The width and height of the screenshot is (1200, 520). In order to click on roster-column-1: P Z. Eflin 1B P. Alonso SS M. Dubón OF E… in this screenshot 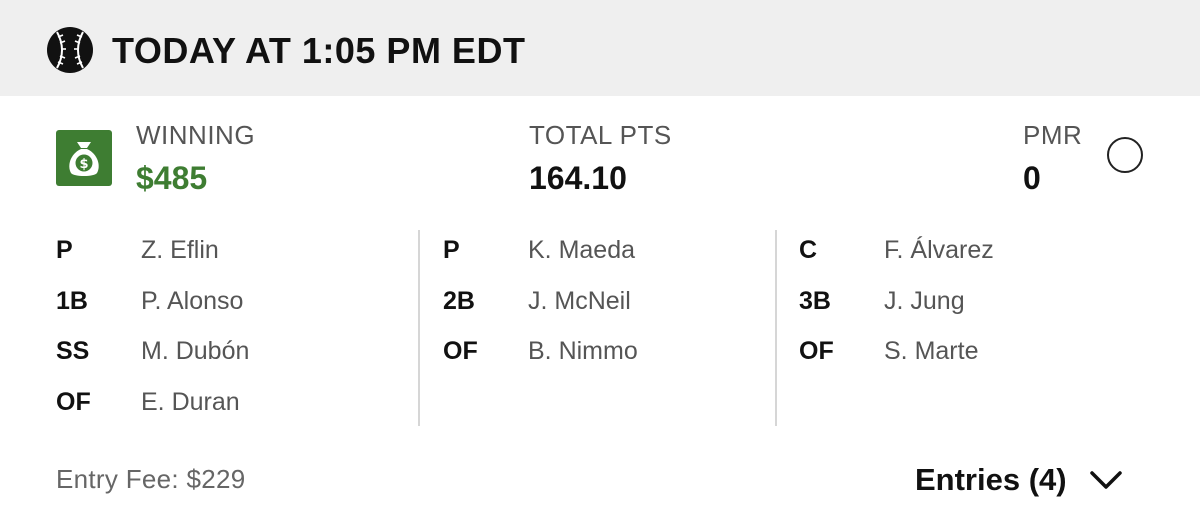, I will do `click(226, 337)`.